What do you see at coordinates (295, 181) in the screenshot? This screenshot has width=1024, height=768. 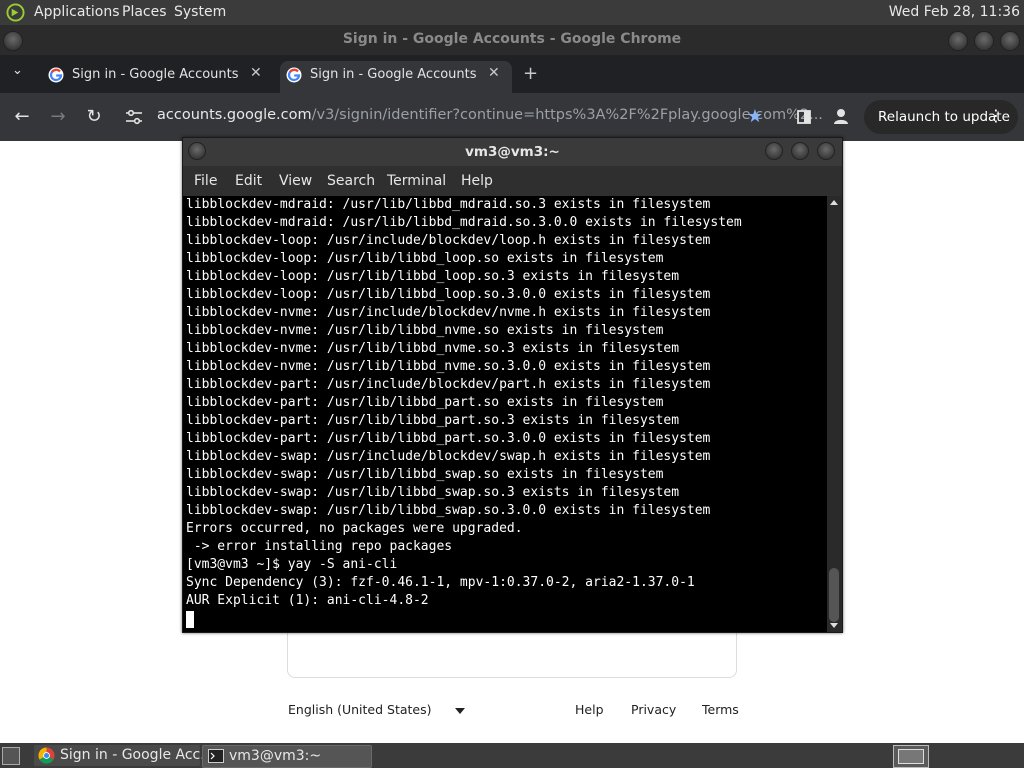 I see `terminal-menu-view: View` at bounding box center [295, 181].